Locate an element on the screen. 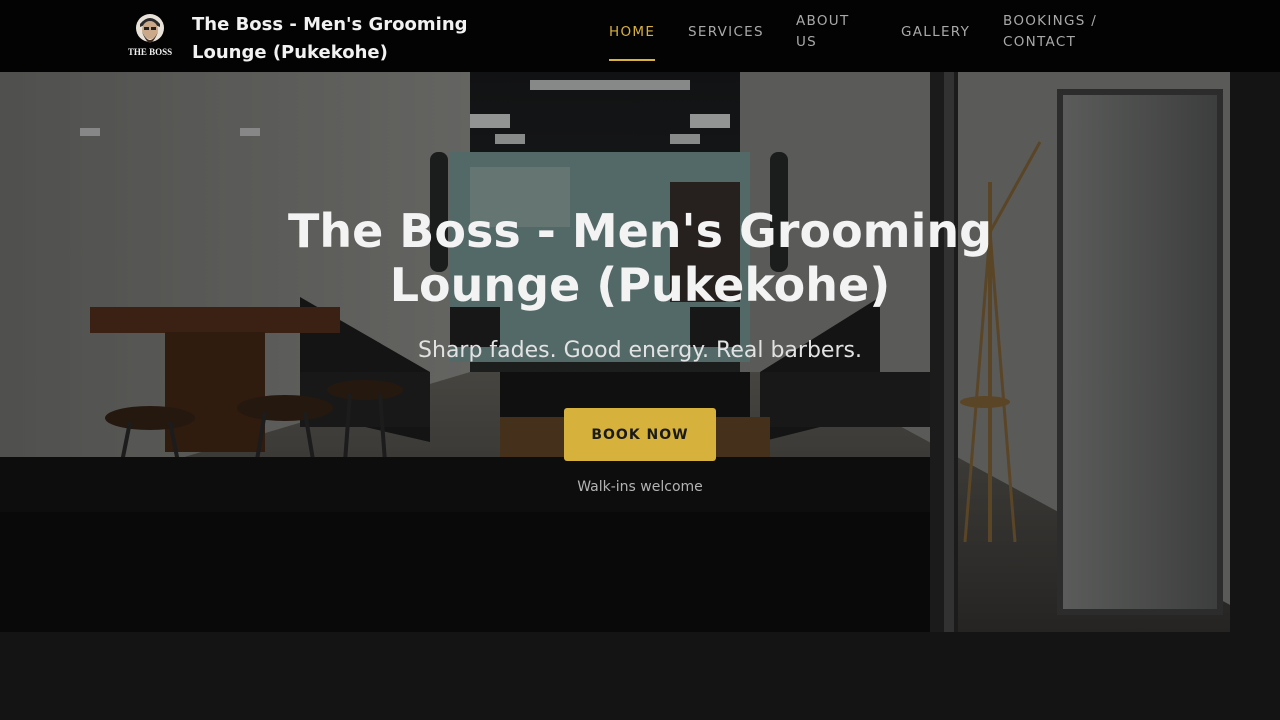 The height and width of the screenshot is (720, 1280). walk-ins-note: Walk-ins welcome is located at coordinates (640, 487).